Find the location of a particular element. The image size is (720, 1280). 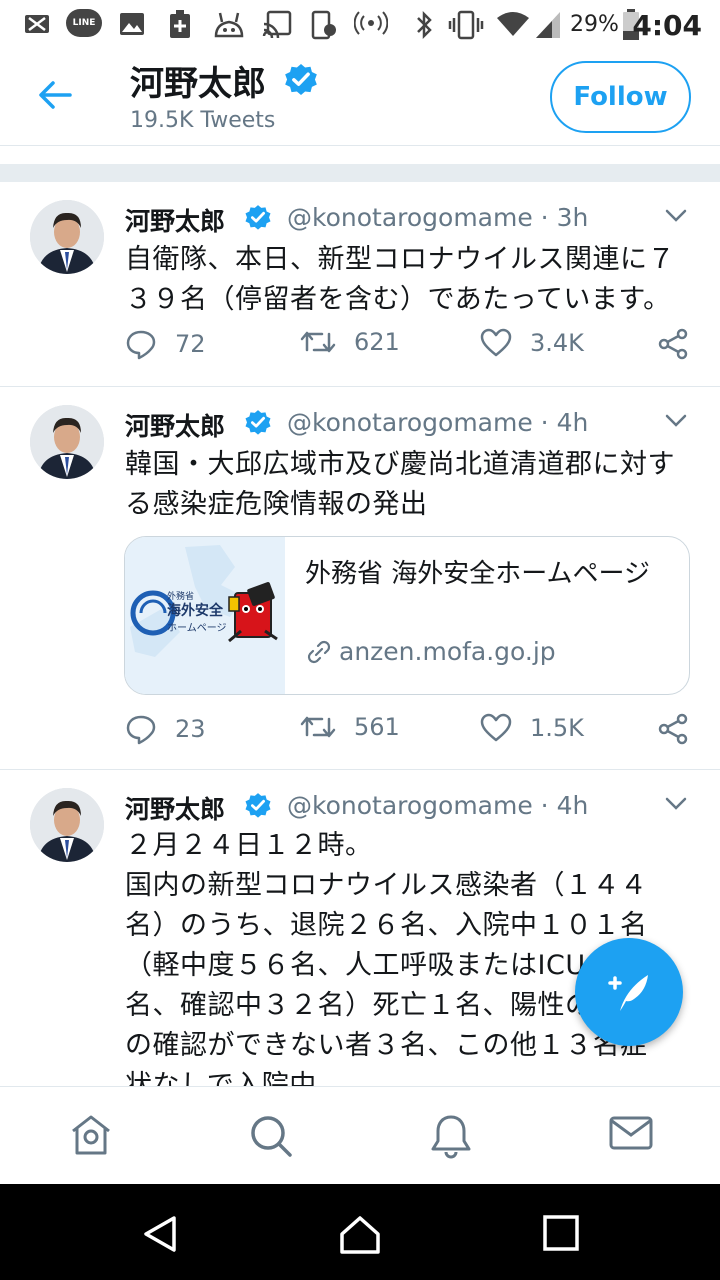

signal-icon is located at coordinates (548, 25).